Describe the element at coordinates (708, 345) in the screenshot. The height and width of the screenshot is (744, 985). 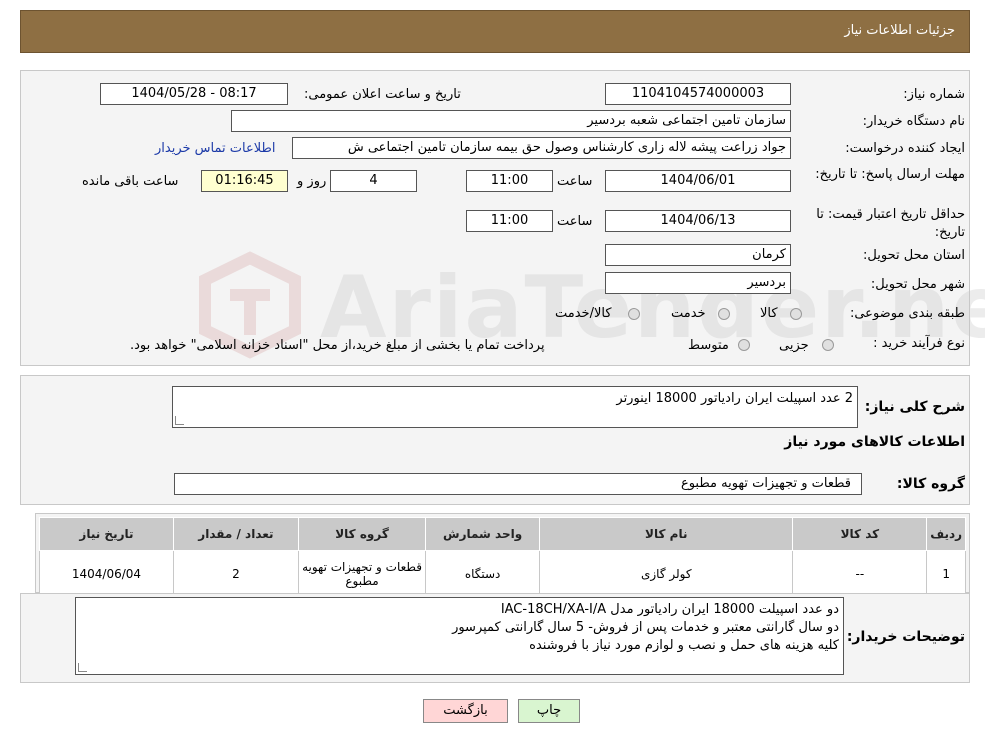
I see `purchase-option-medium: متوسط` at that location.